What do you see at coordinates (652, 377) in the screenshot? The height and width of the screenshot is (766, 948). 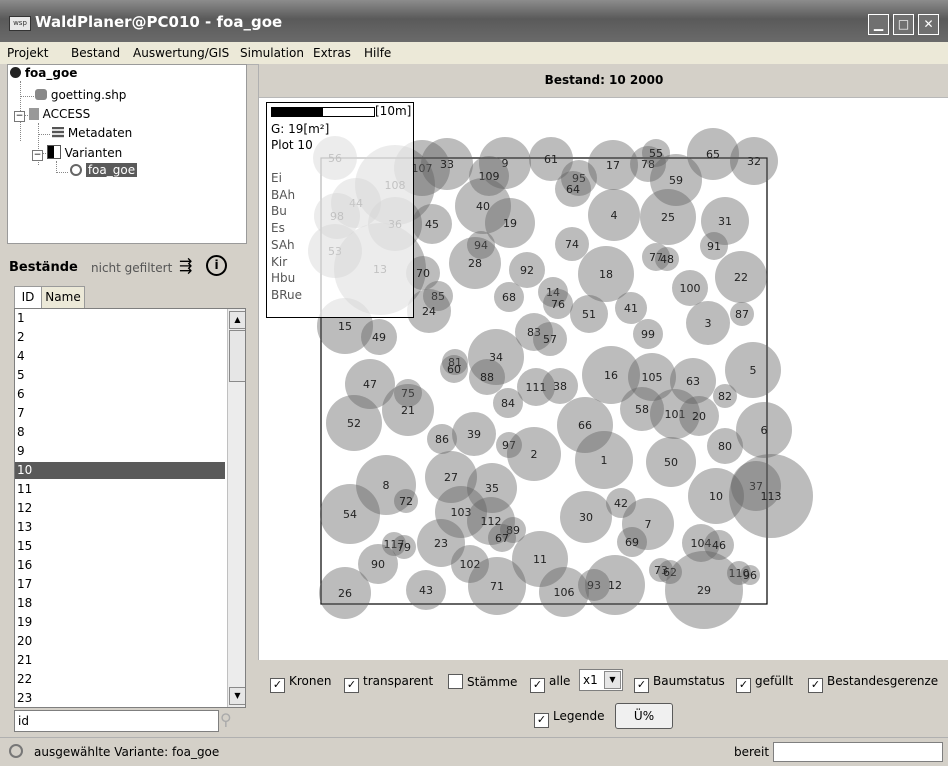 I see `tree-label-105: 105` at bounding box center [652, 377].